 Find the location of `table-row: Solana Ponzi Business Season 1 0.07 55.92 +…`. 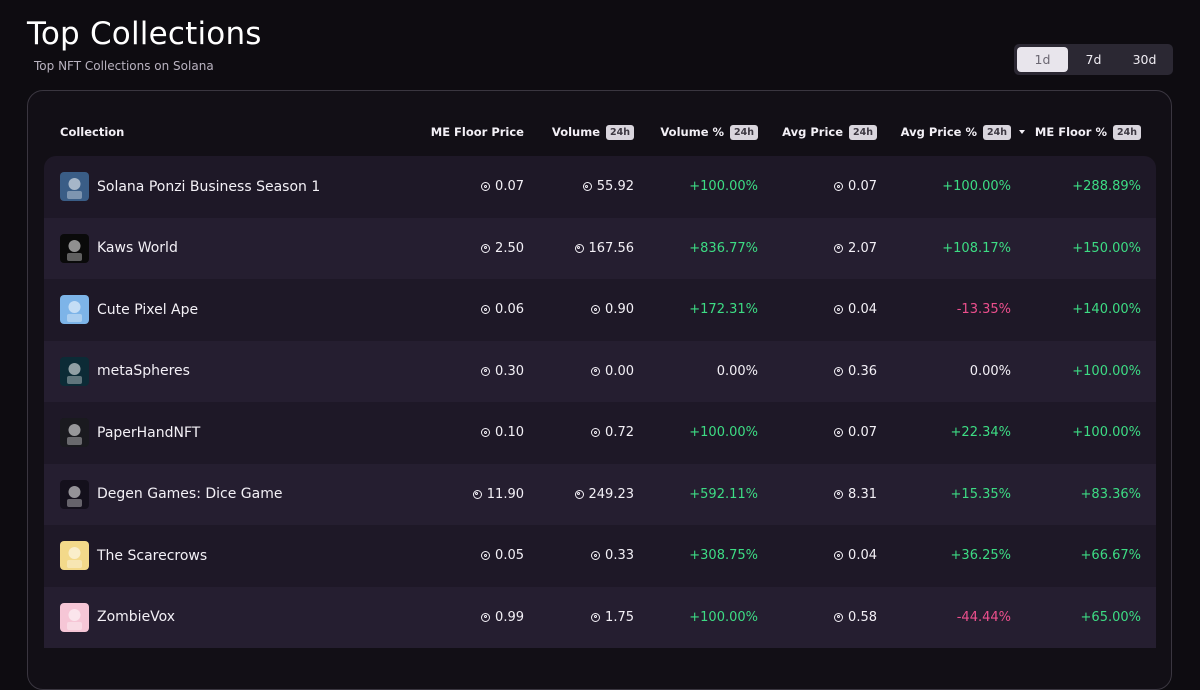

table-row: Solana Ponzi Business Season 1 0.07 55.92 +… is located at coordinates (600, 187).